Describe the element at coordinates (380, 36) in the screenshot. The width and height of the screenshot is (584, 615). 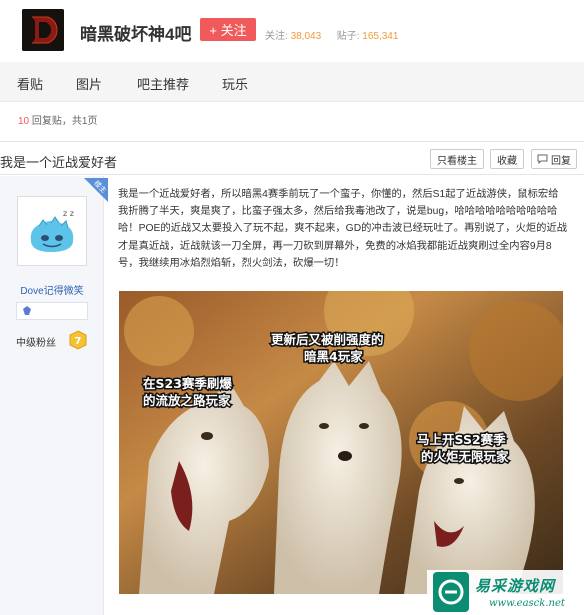
I see `post-count: 165,341` at that location.